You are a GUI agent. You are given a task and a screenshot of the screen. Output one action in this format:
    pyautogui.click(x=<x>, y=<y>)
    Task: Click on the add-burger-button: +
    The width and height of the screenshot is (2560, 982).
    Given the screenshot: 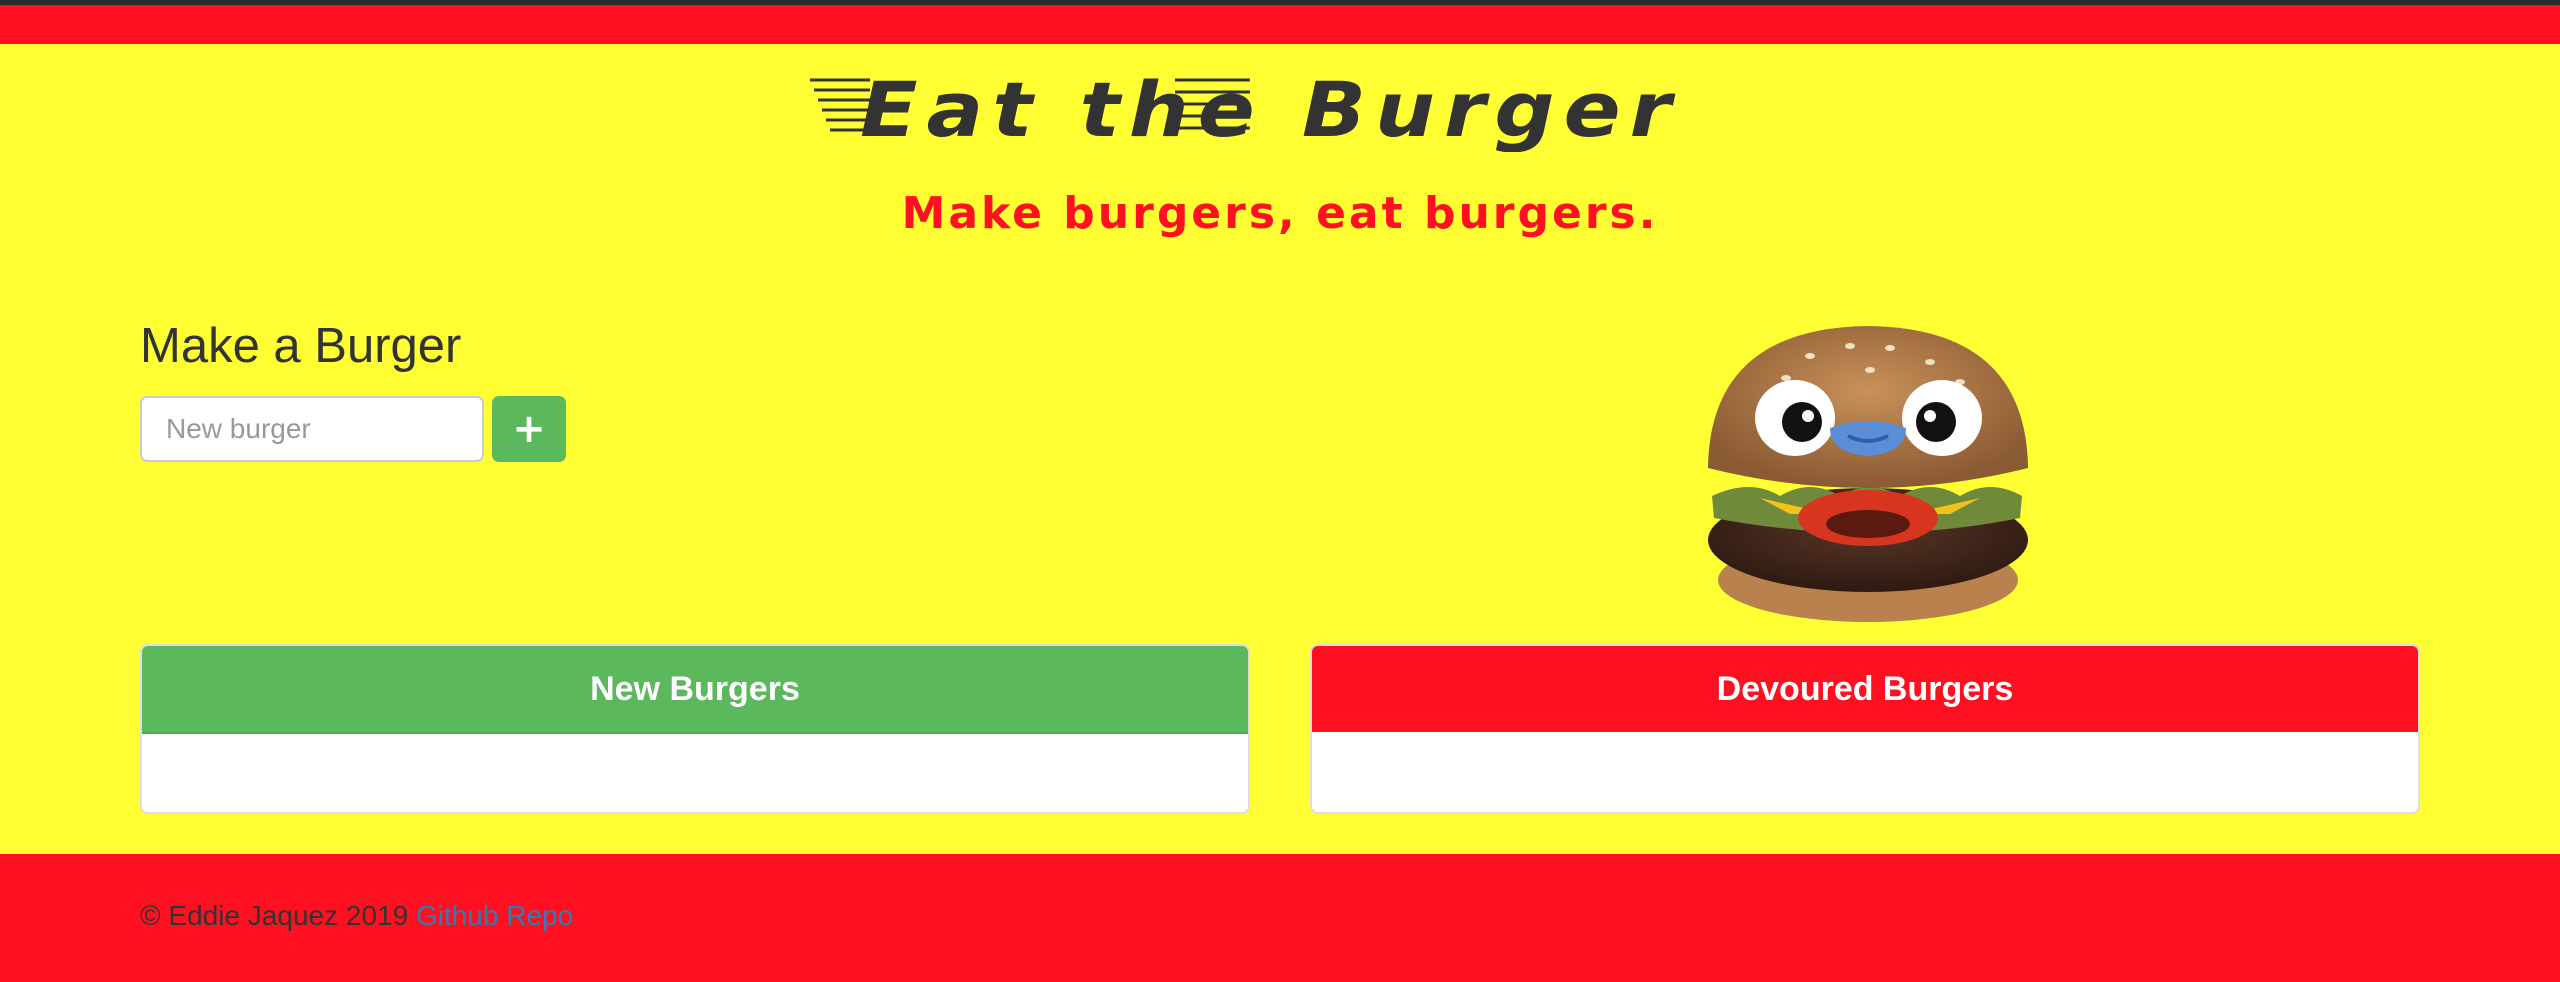 What is the action you would take?
    pyautogui.click(x=529, y=429)
    